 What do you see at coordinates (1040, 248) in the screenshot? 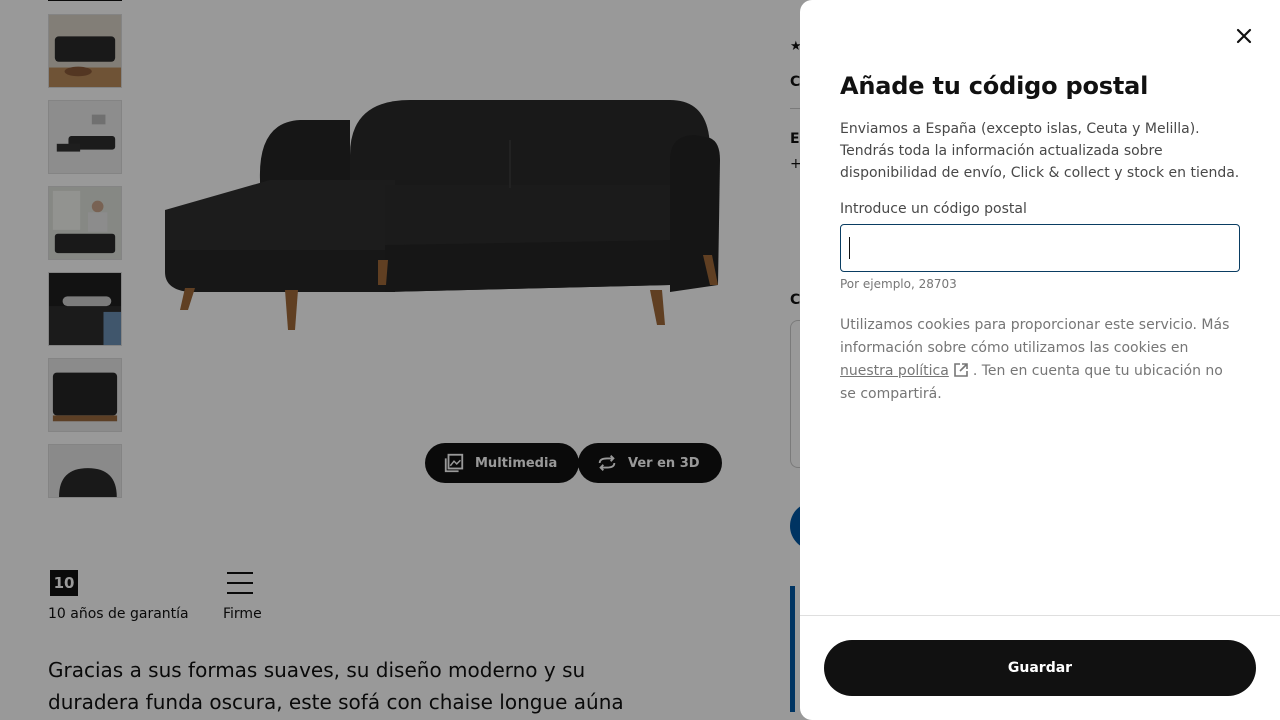
I see `postal-code-input` at bounding box center [1040, 248].